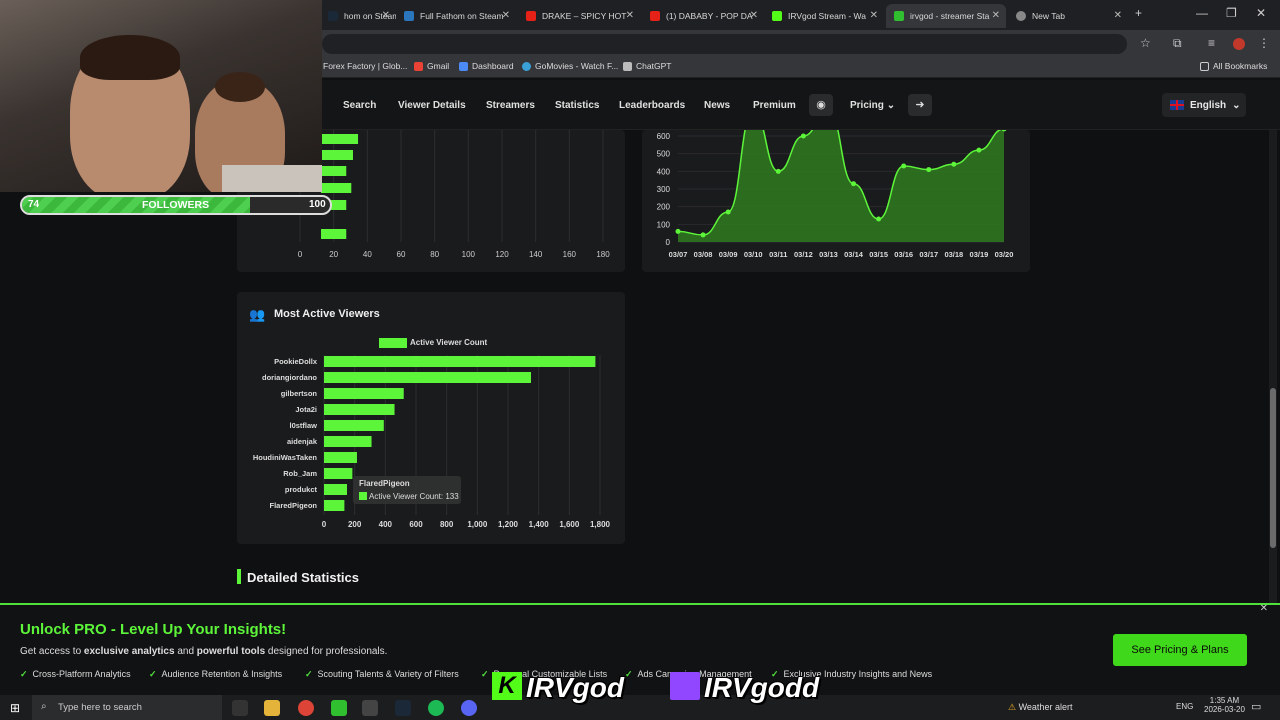 Image resolution: width=1280 pixels, height=720 pixels. I want to click on tooltip-label: Active Viewer Count: 133, so click(414, 496).